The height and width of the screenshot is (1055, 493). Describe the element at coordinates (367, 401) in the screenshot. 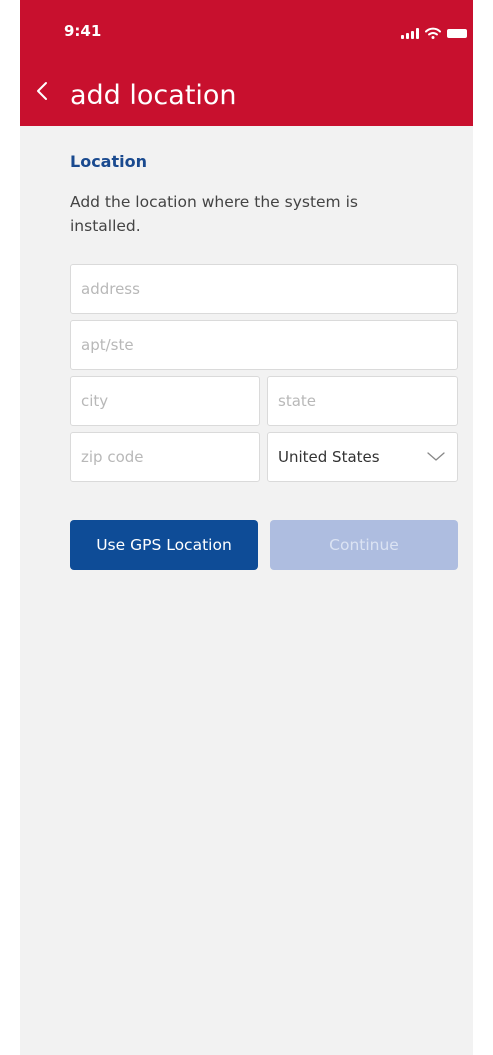

I see `state-input` at that location.